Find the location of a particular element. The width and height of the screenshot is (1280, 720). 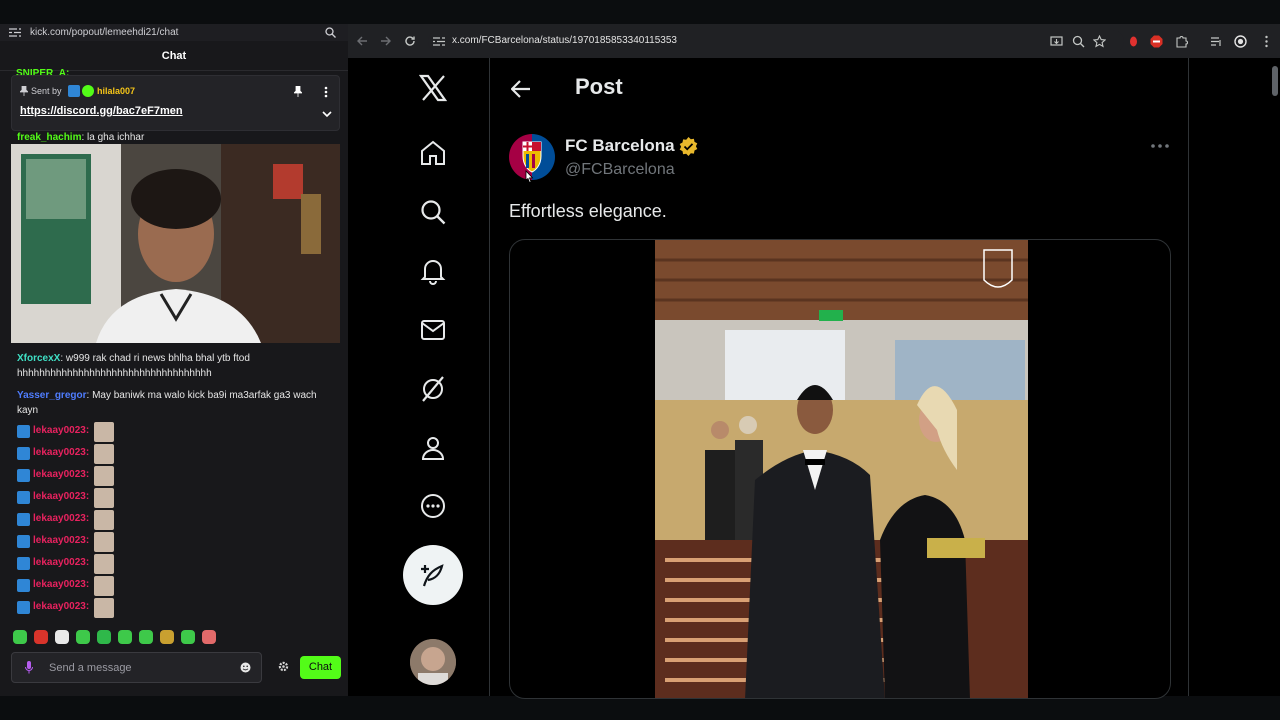

chat-text: la gha ichhar is located at coordinates (116, 137).